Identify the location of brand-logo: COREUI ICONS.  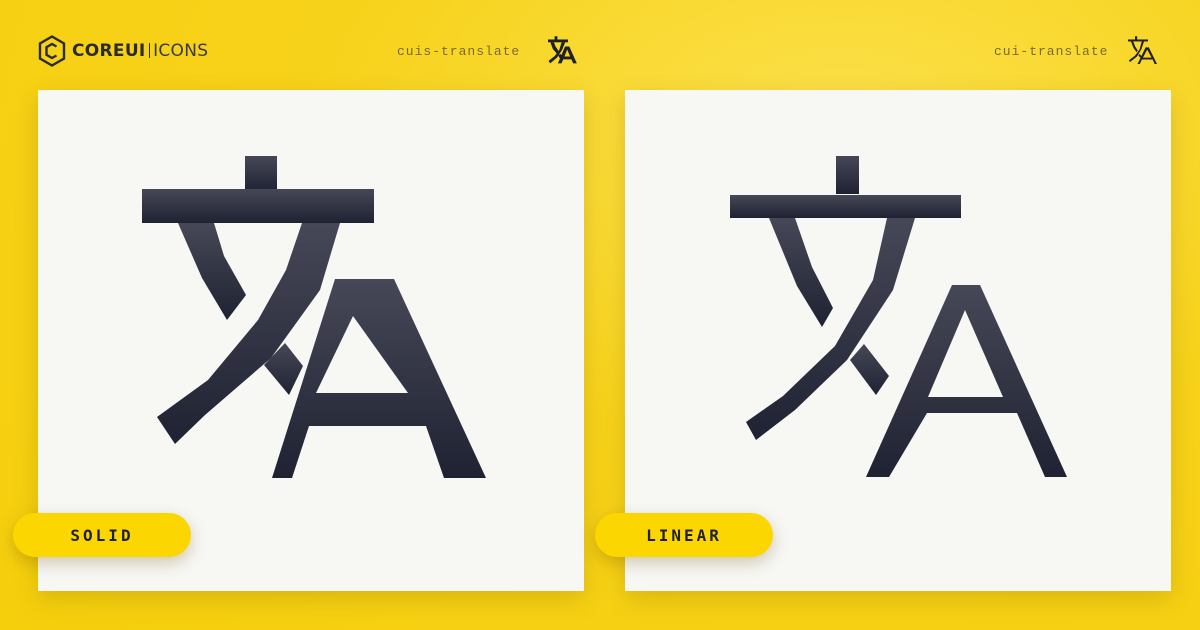
(123, 51).